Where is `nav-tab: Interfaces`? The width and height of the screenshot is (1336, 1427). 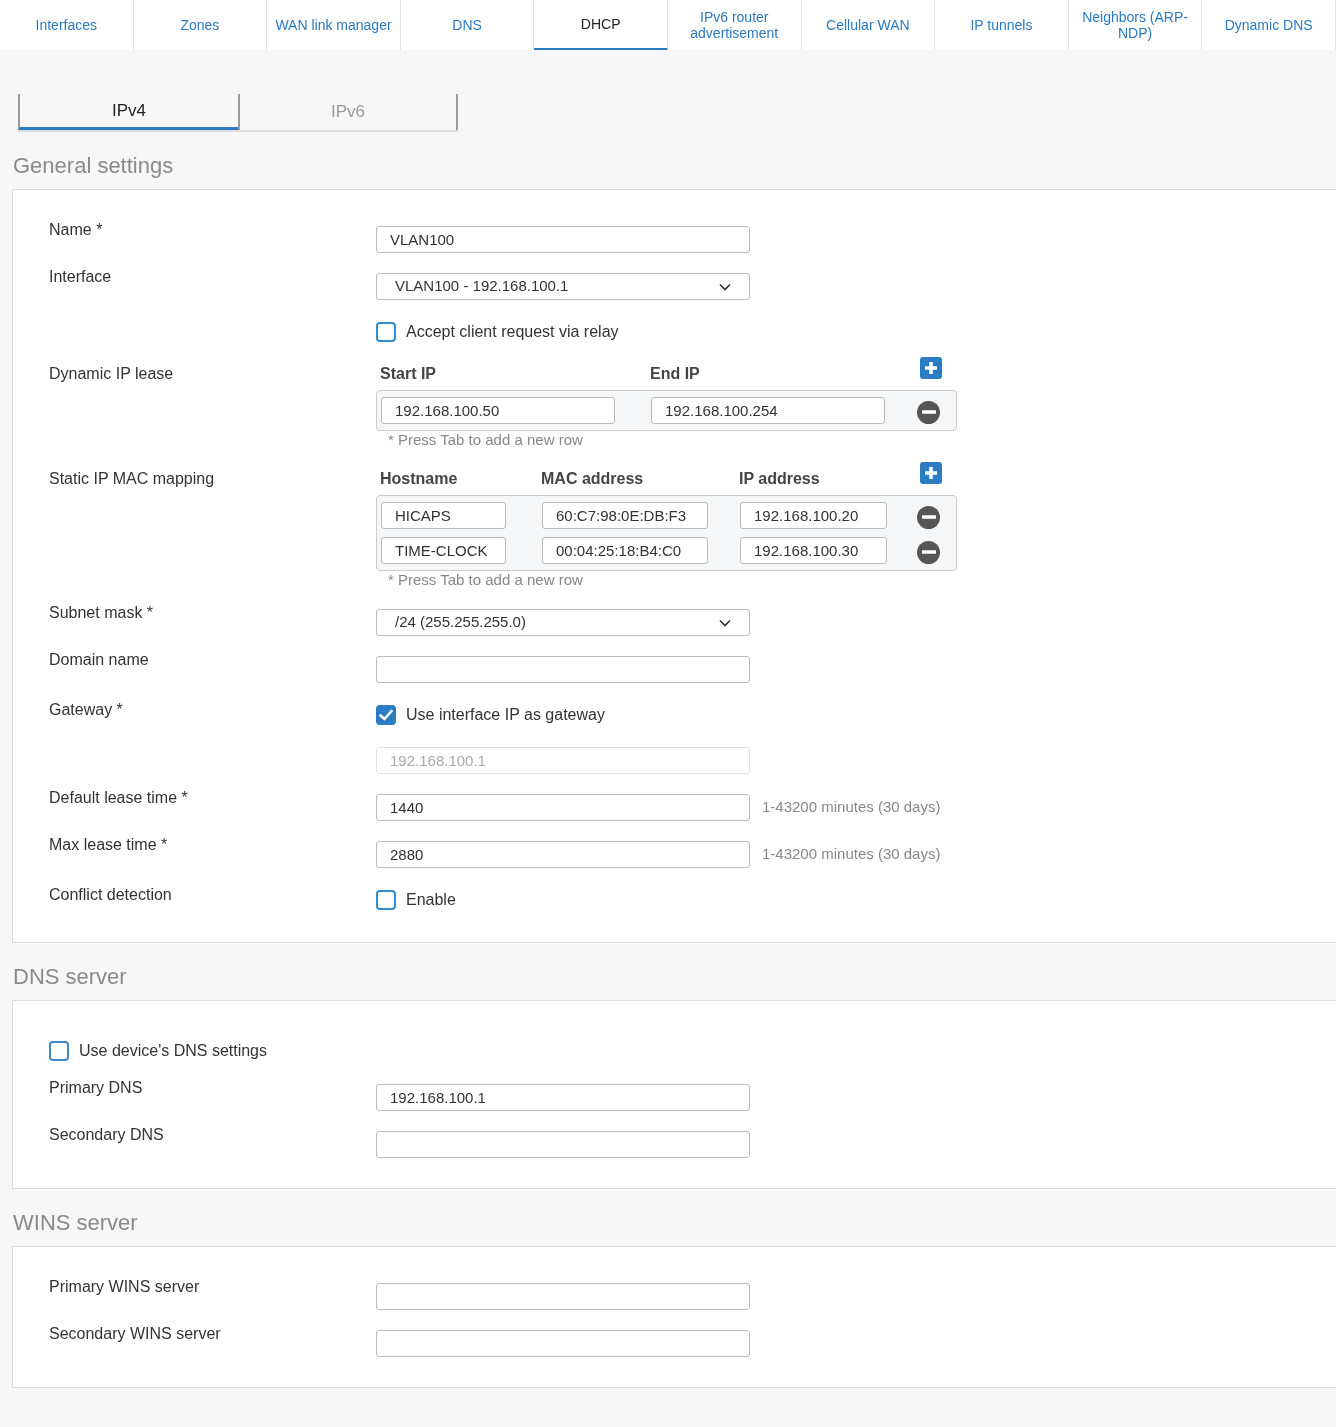
nav-tab: Interfaces is located at coordinates (67, 25).